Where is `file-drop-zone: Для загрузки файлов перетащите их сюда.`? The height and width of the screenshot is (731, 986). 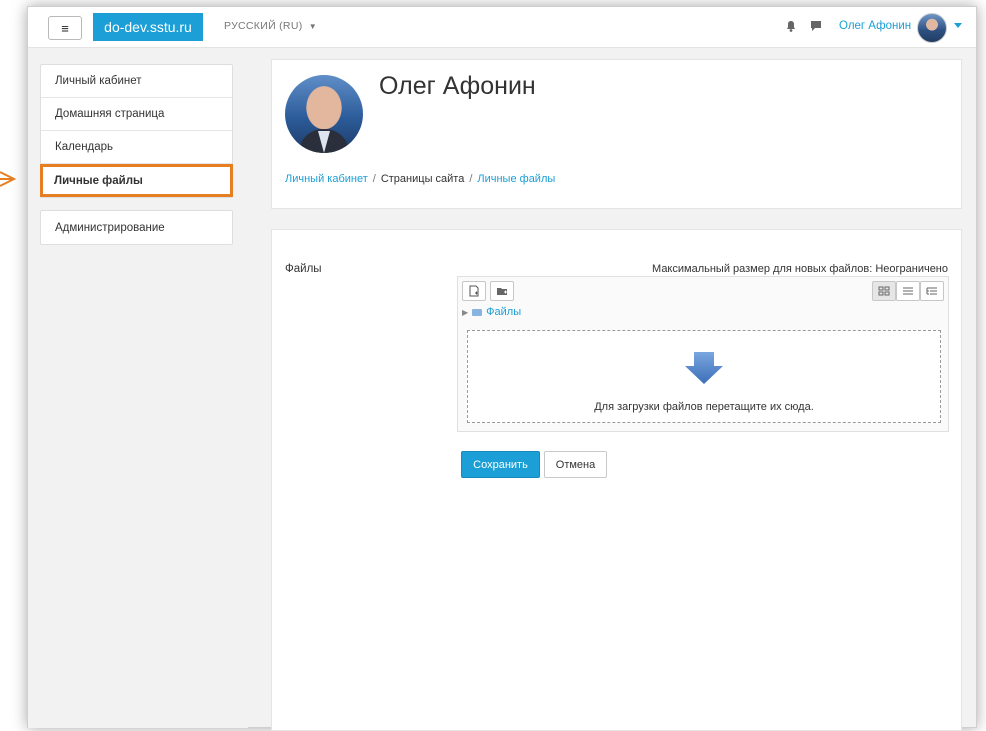 file-drop-zone: Для загрузки файлов перетащите их сюда. is located at coordinates (704, 376).